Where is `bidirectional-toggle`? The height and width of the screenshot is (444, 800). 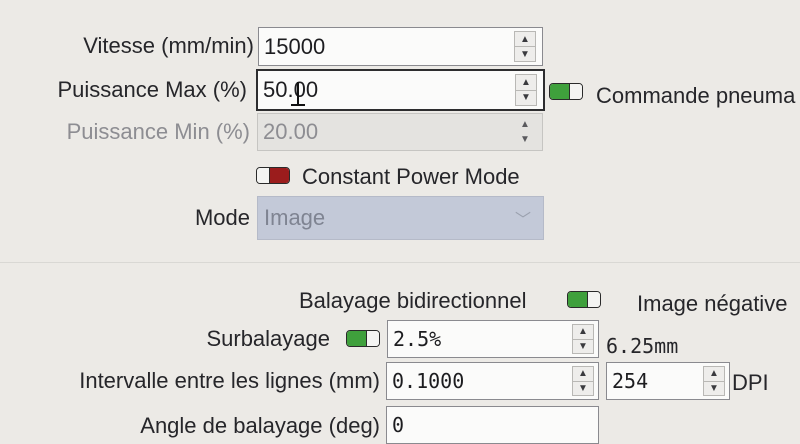 bidirectional-toggle is located at coordinates (584, 299).